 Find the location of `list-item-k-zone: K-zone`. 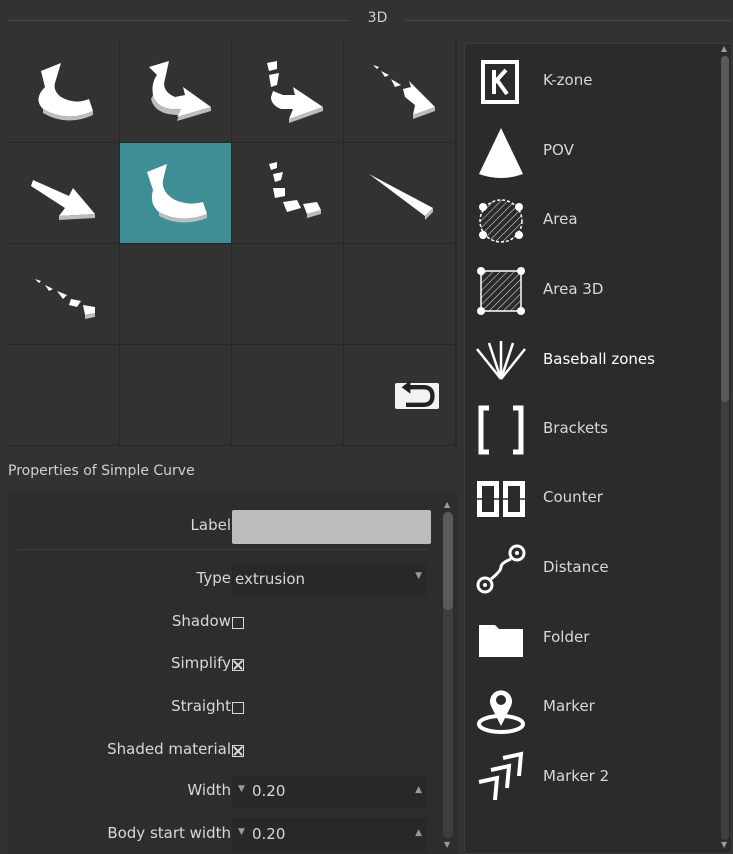

list-item-k-zone: K-zone is located at coordinates (590, 81).